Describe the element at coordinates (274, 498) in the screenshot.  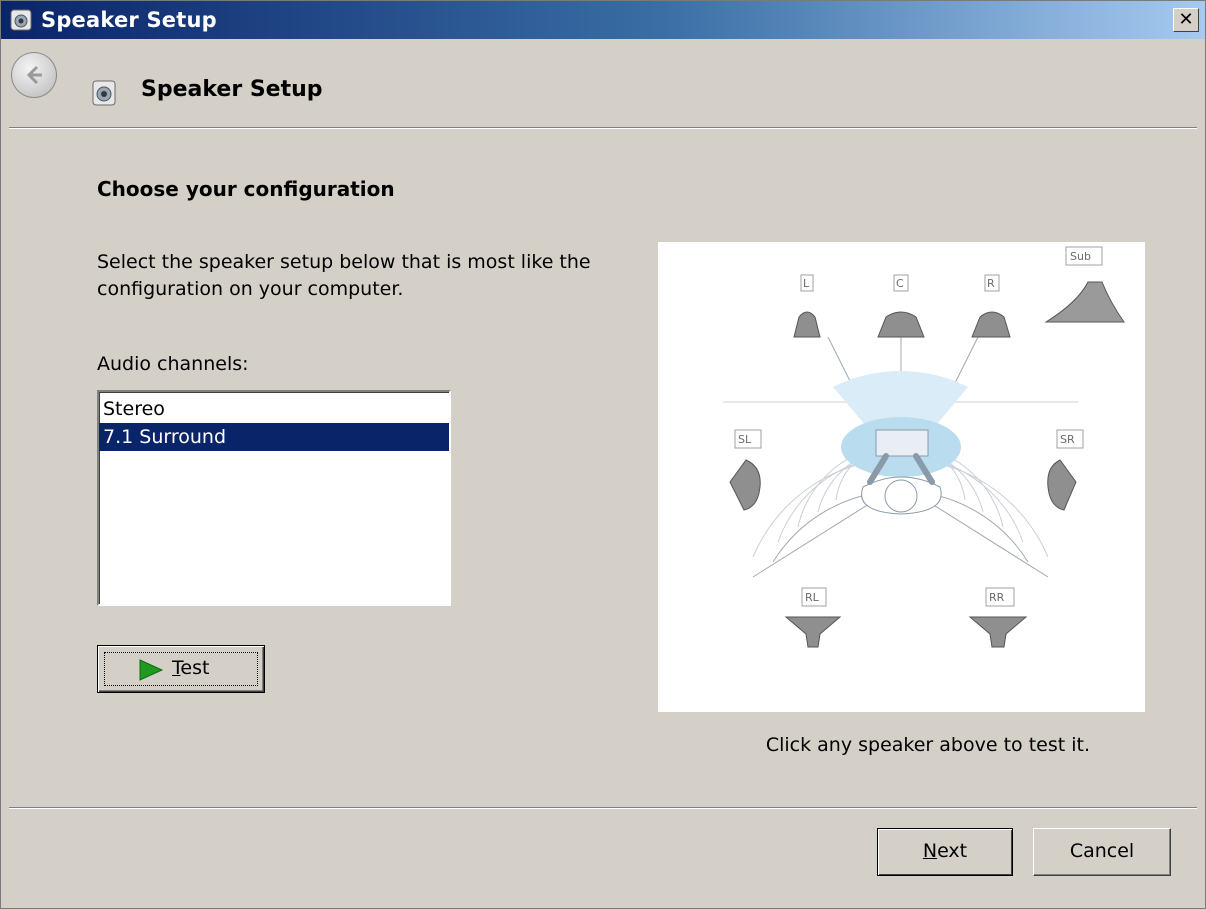
I see `audio-channels-listbox: Stereo 7.1 Surround` at that location.